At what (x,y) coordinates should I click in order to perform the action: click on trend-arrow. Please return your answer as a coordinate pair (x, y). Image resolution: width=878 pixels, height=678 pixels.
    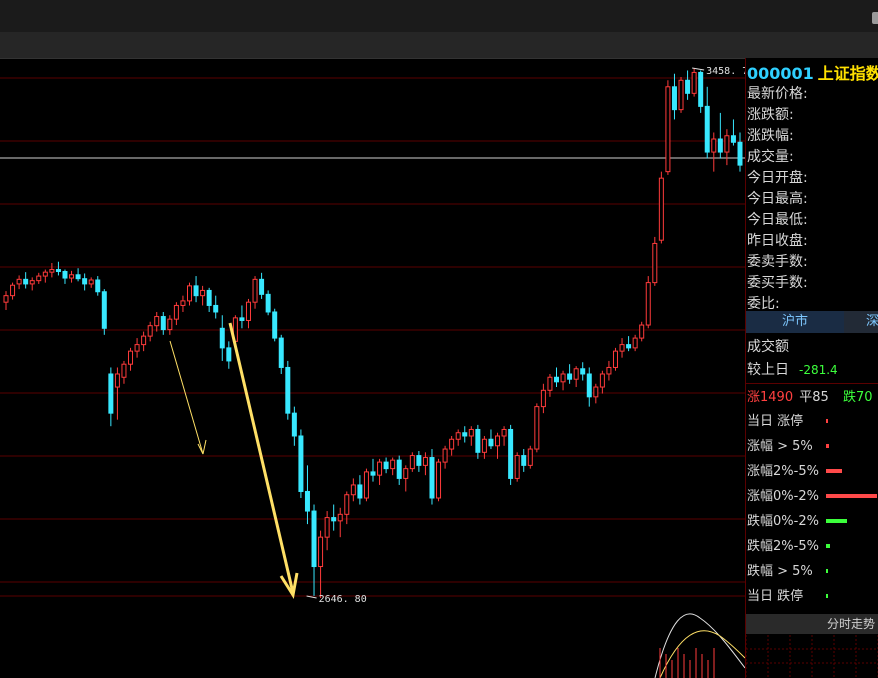
    Looking at the image, I should click on (188, 397).